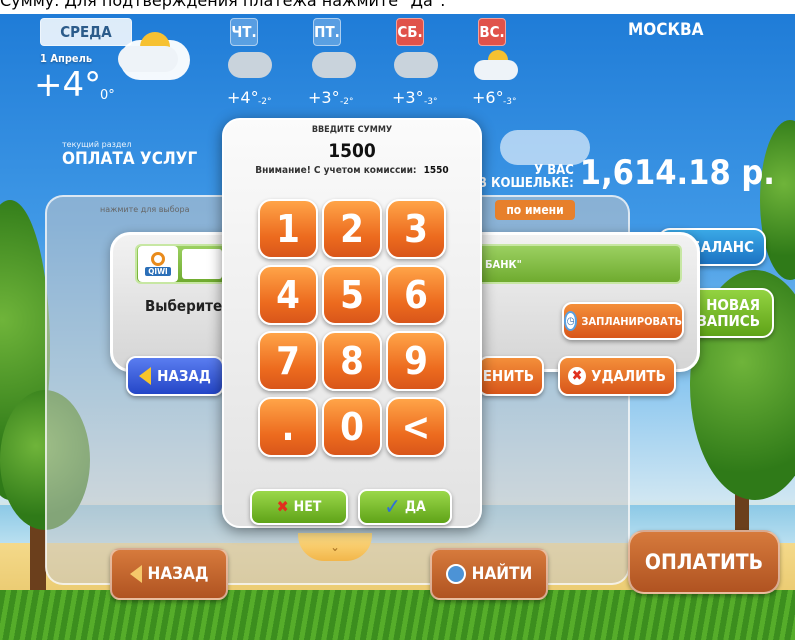 The height and width of the screenshot is (640, 795). I want to click on wallet-balance: У ВАС В КОШЕЛЬКЕ: 1,614.18 р., so click(626, 173).